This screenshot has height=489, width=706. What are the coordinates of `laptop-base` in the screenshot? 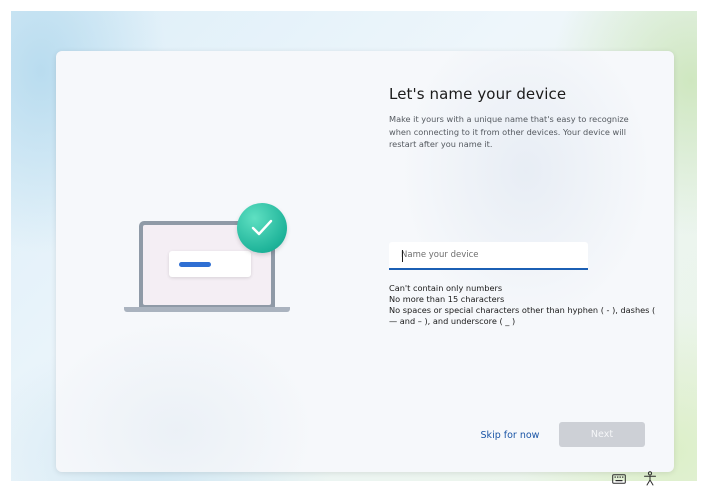 It's located at (207, 309).